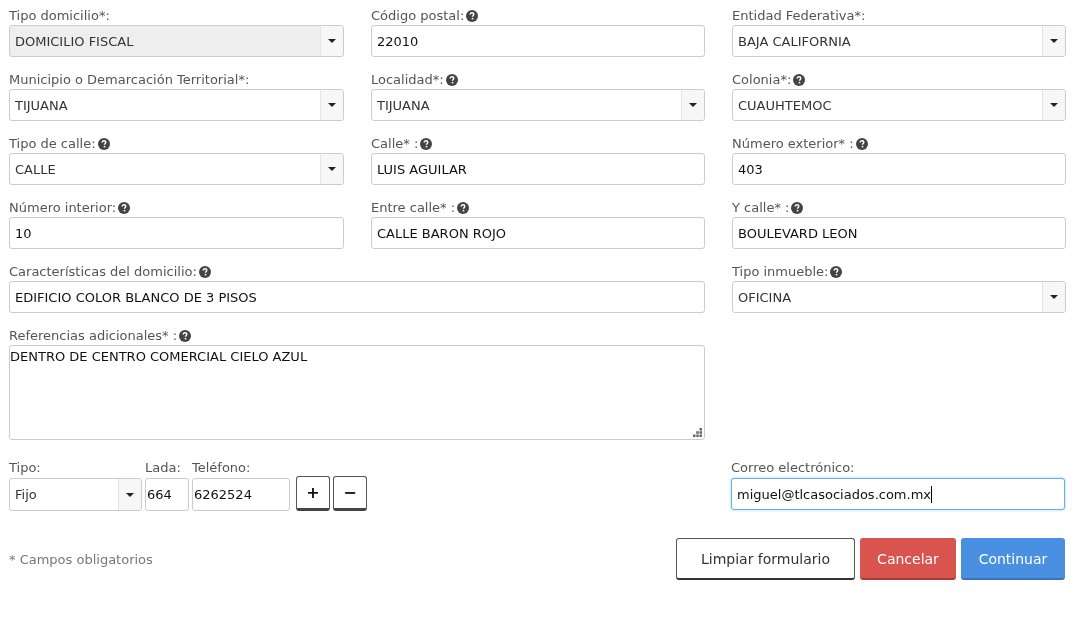  Describe the element at coordinates (538, 169) in the screenshot. I see `input-field: LUIS AGUILAR` at that location.